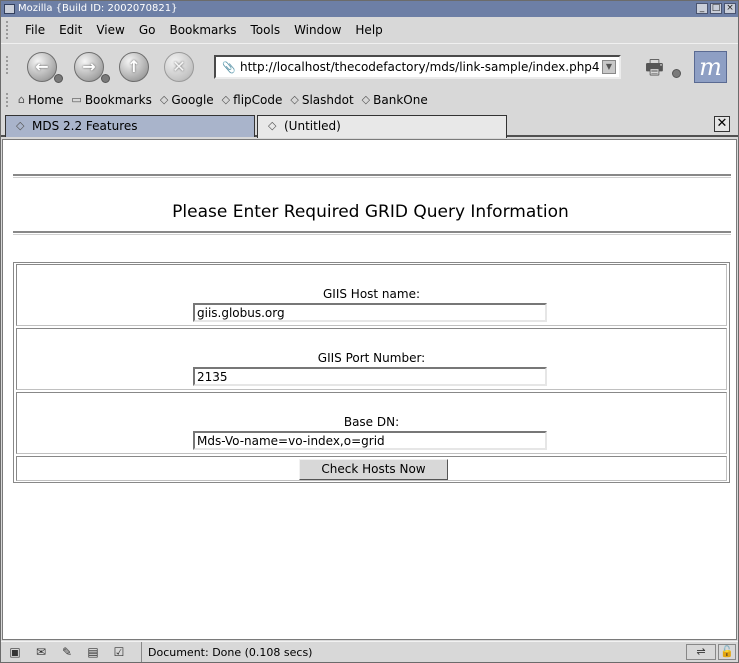 This screenshot has height=663, width=739. What do you see at coordinates (9, 99) in the screenshot?
I see `personalbar-grip` at bounding box center [9, 99].